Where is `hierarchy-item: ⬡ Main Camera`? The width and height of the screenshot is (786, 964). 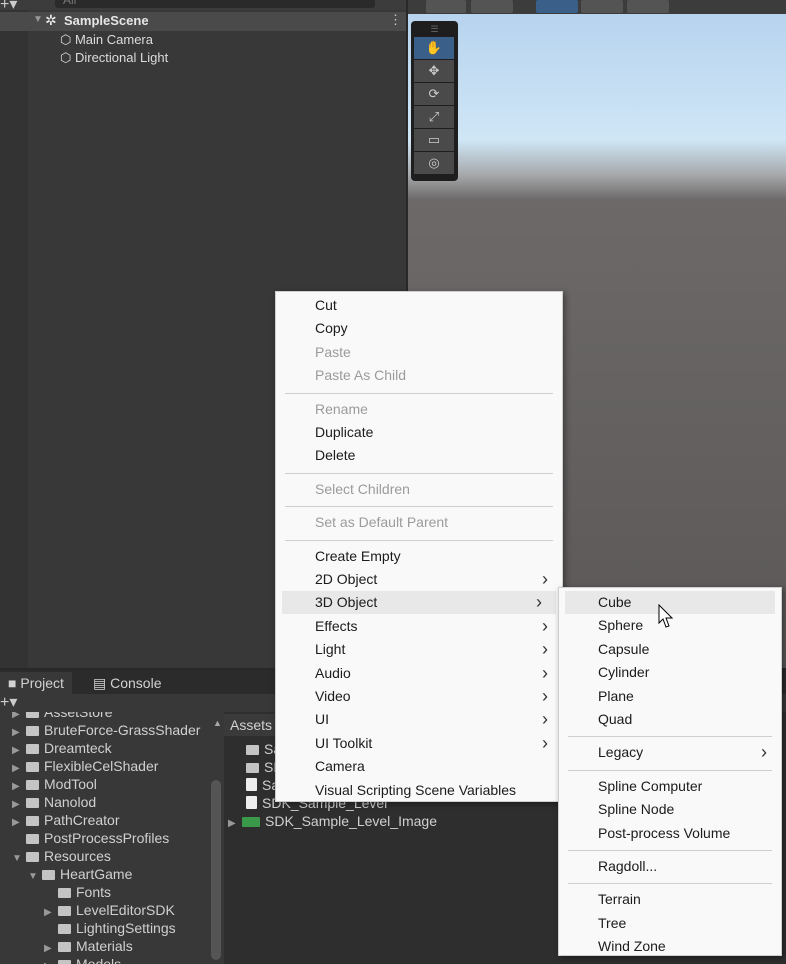 hierarchy-item: ⬡ Main Camera is located at coordinates (114, 40).